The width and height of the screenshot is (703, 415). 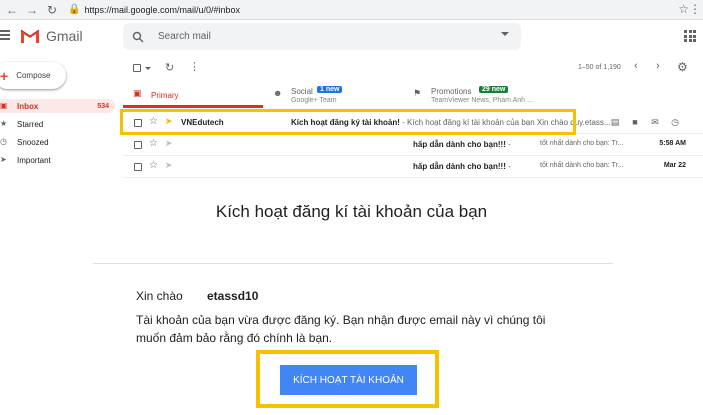 I want to click on sidebar-item-label: Snoozed, so click(x=33, y=142).